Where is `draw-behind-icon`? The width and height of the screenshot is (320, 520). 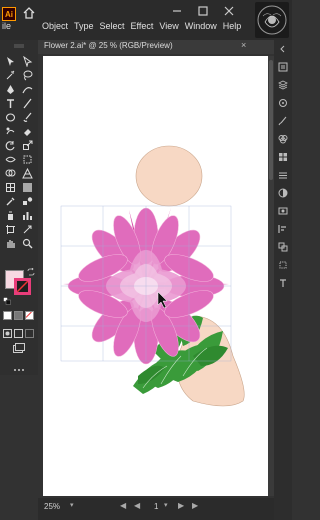
draw-behind-icon is located at coordinates (18, 331).